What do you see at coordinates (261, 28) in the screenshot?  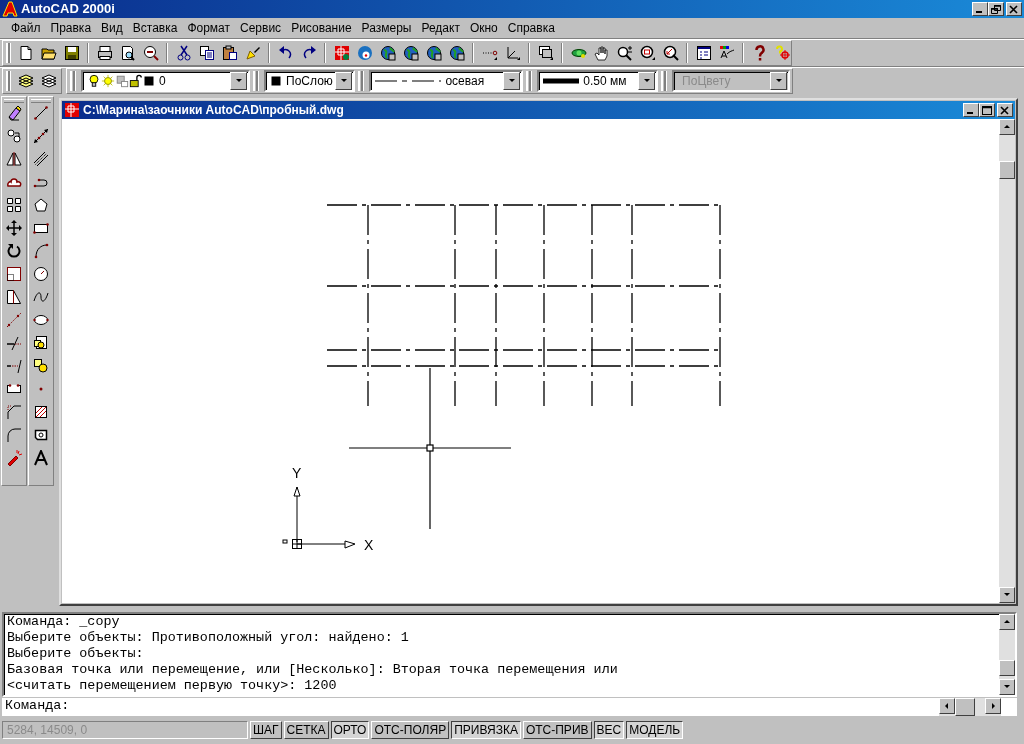 I see `menu-item: Сервис` at bounding box center [261, 28].